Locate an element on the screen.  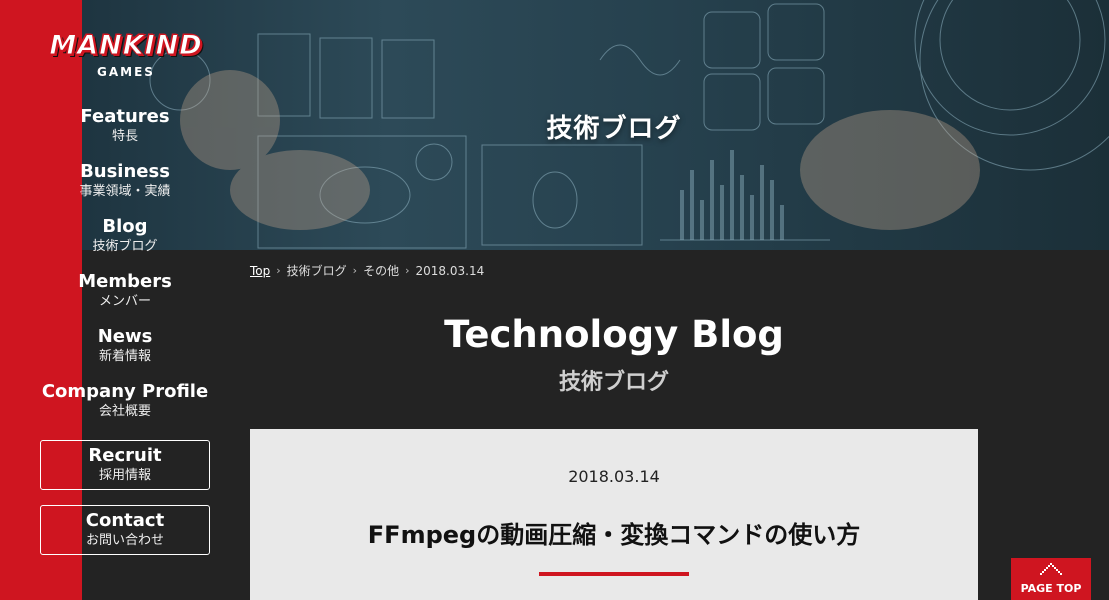
nav-label-en: Business is located at coordinates (125, 171).